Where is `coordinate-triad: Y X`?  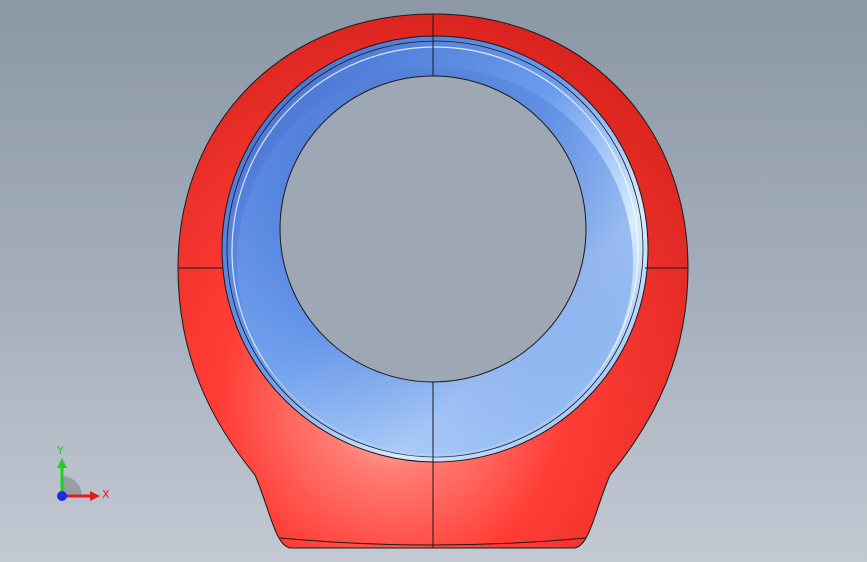
coordinate-triad: Y X is located at coordinates (80, 476).